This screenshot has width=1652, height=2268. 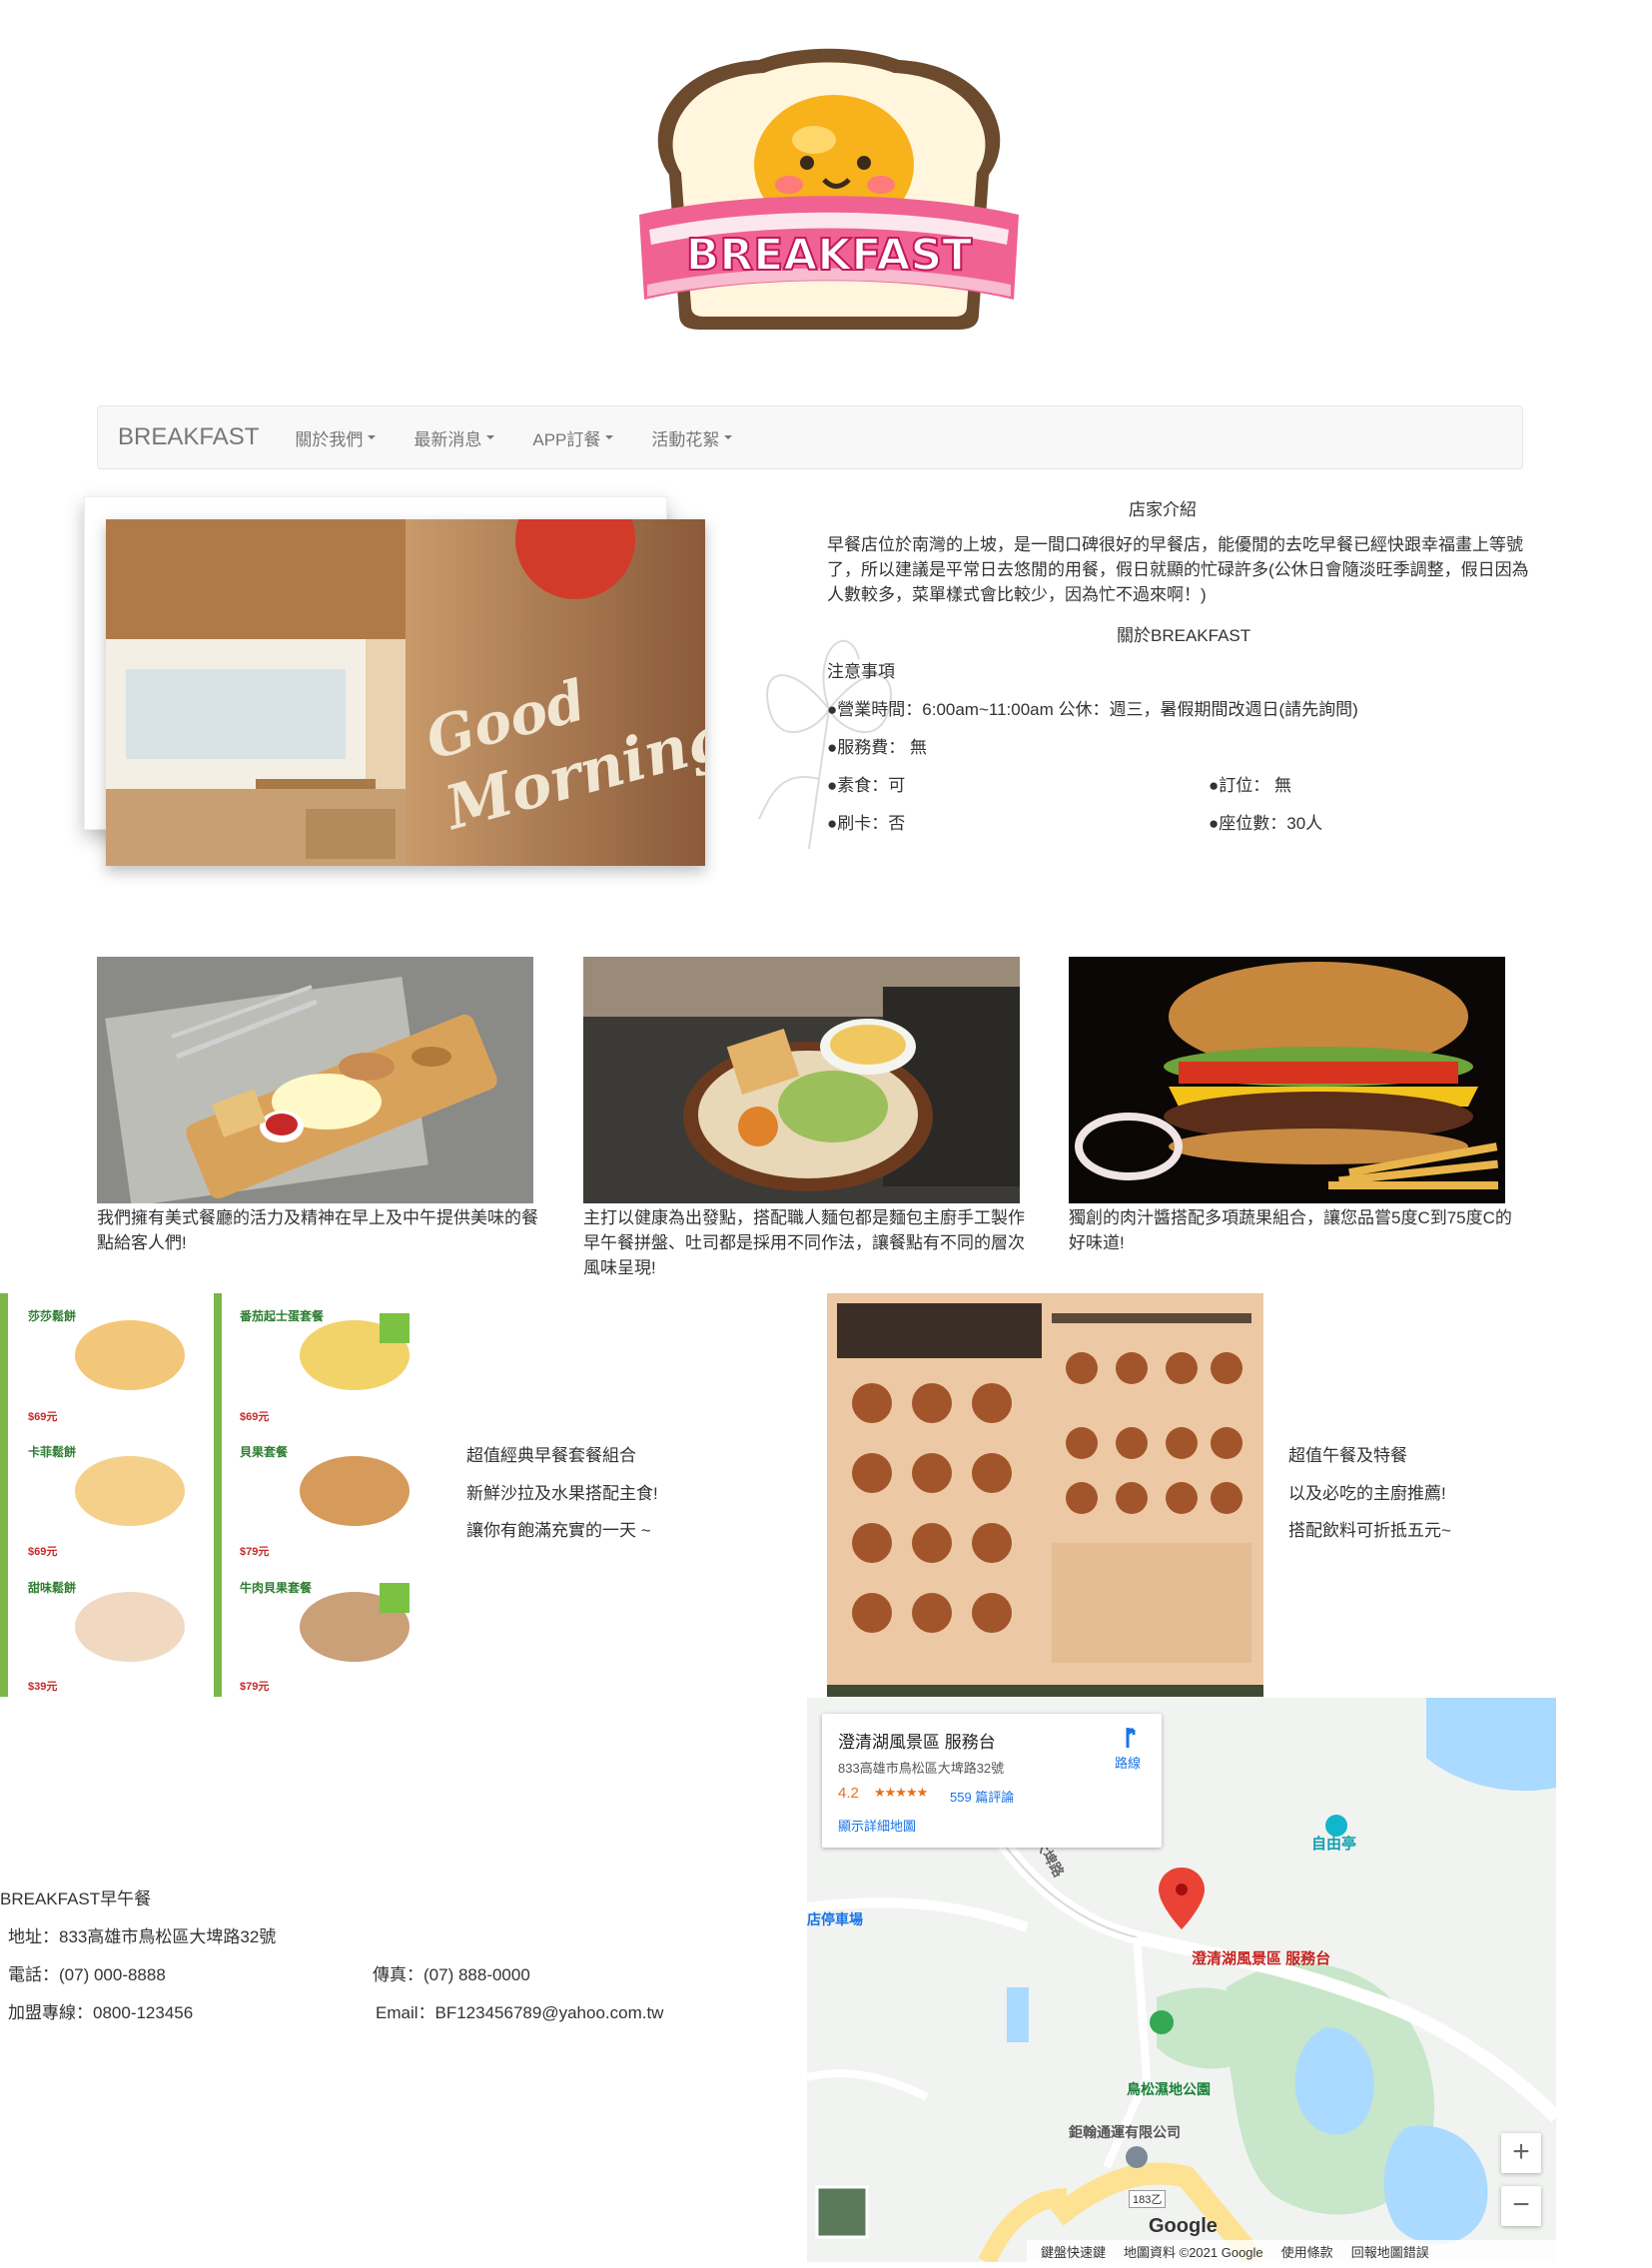 What do you see at coordinates (447, 439) in the screenshot?
I see `nav-news-label: 最新消息` at bounding box center [447, 439].